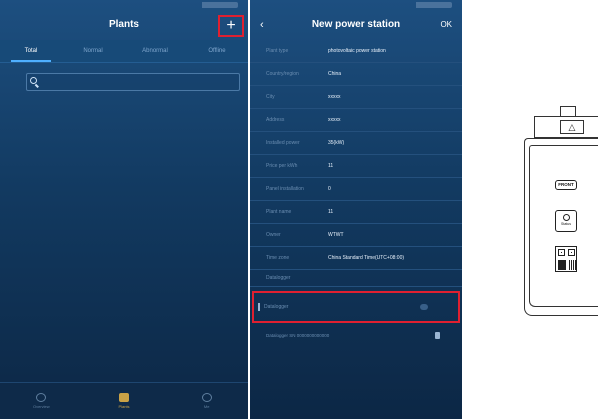  Describe the element at coordinates (566, 224) in the screenshot. I see `status-label: Status` at that location.